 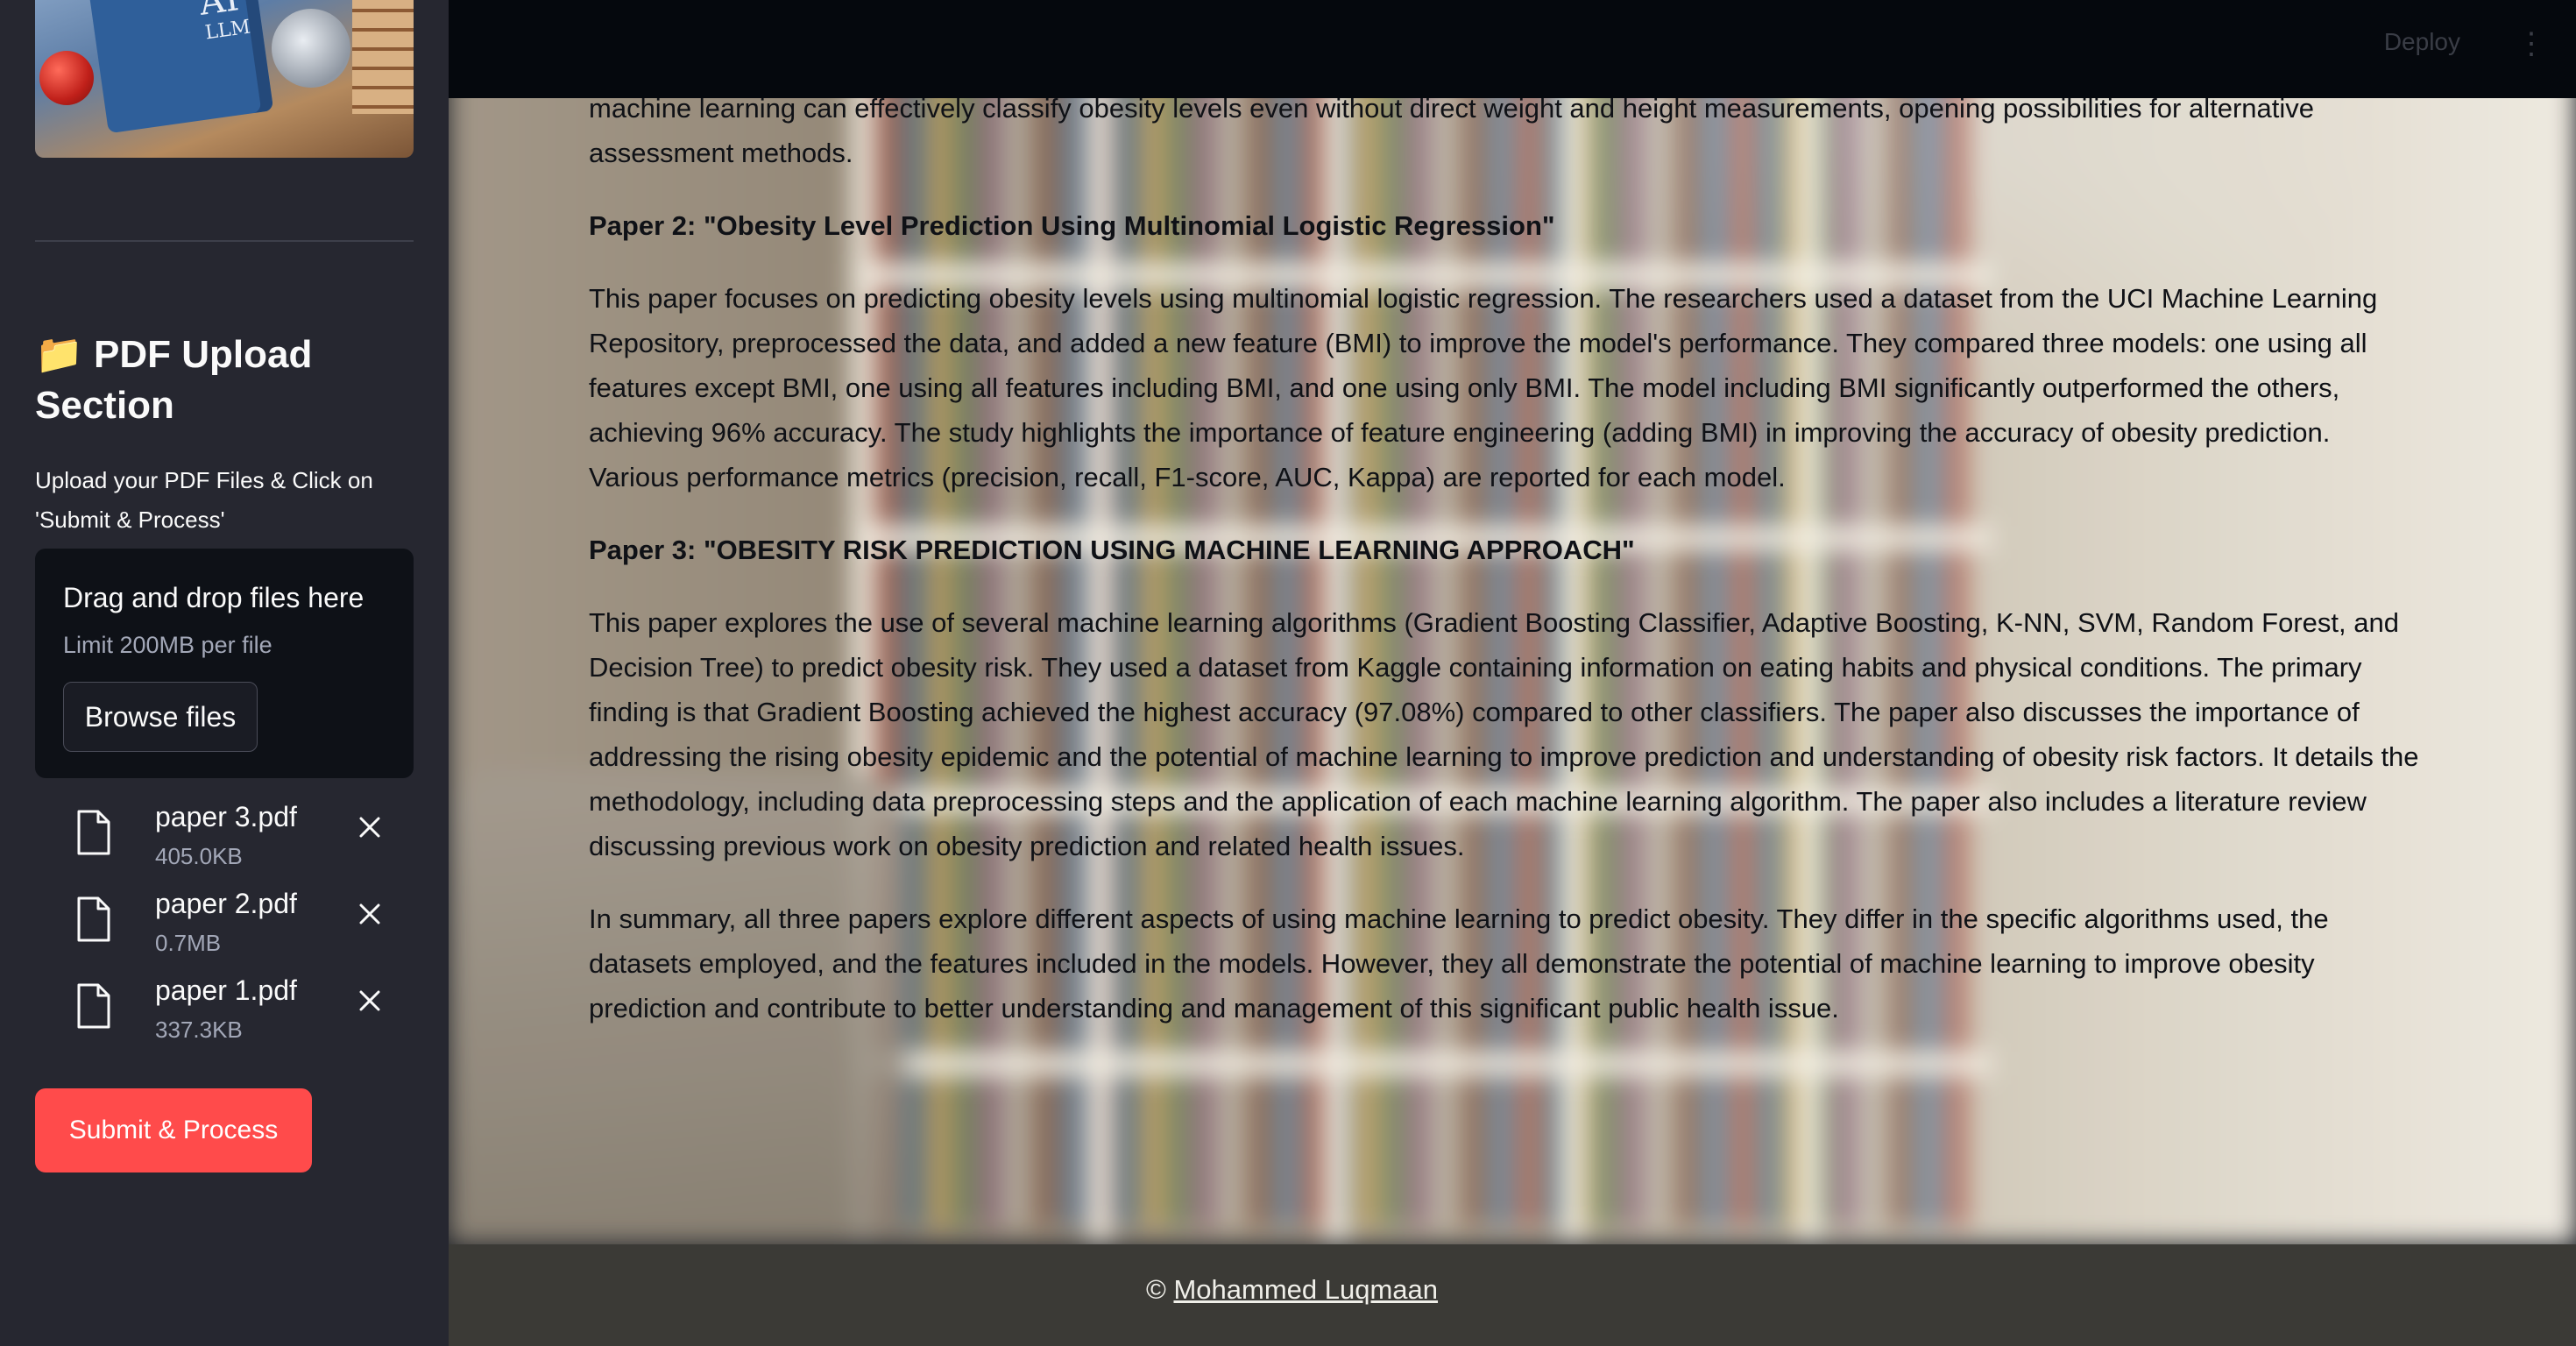 What do you see at coordinates (173, 1130) in the screenshot?
I see `submit-process-button: Submit & Process` at bounding box center [173, 1130].